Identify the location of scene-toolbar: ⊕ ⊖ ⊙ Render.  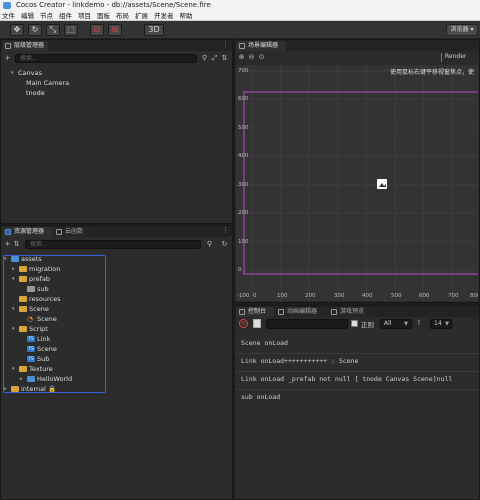
(357, 58).